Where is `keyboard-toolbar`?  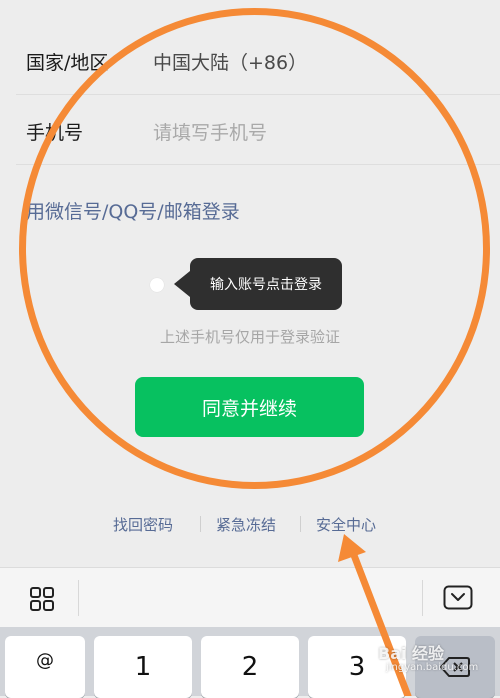
keyboard-toolbar is located at coordinates (250, 597).